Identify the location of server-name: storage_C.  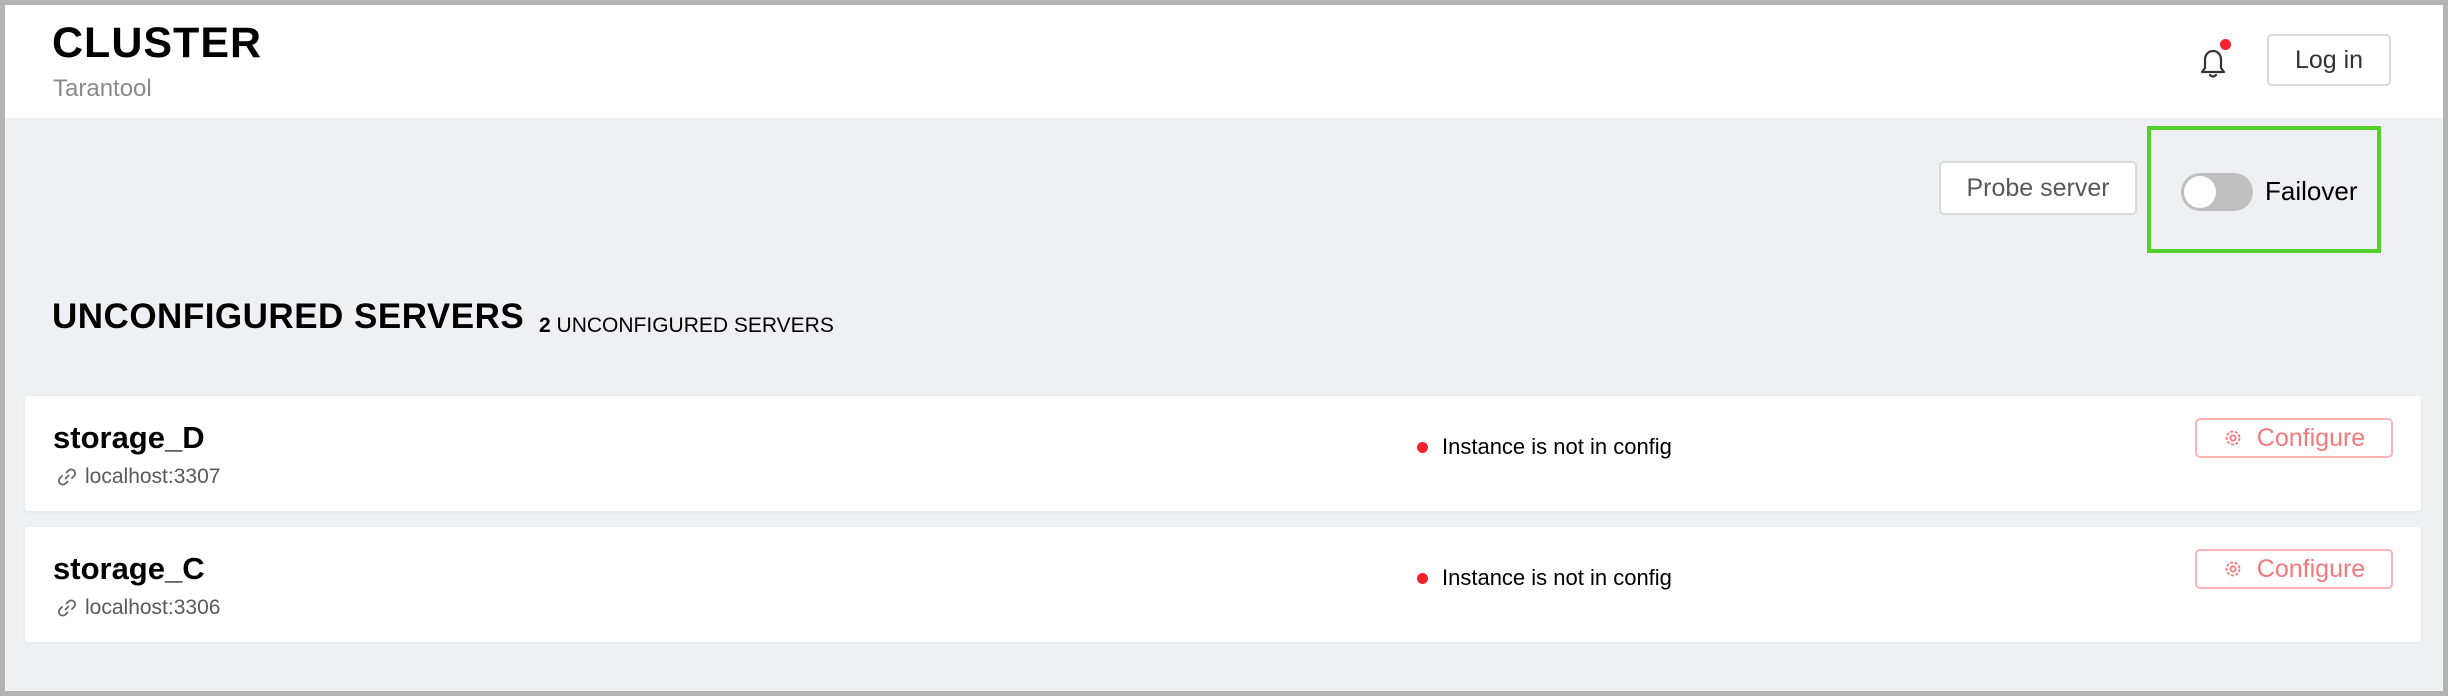
(129, 568).